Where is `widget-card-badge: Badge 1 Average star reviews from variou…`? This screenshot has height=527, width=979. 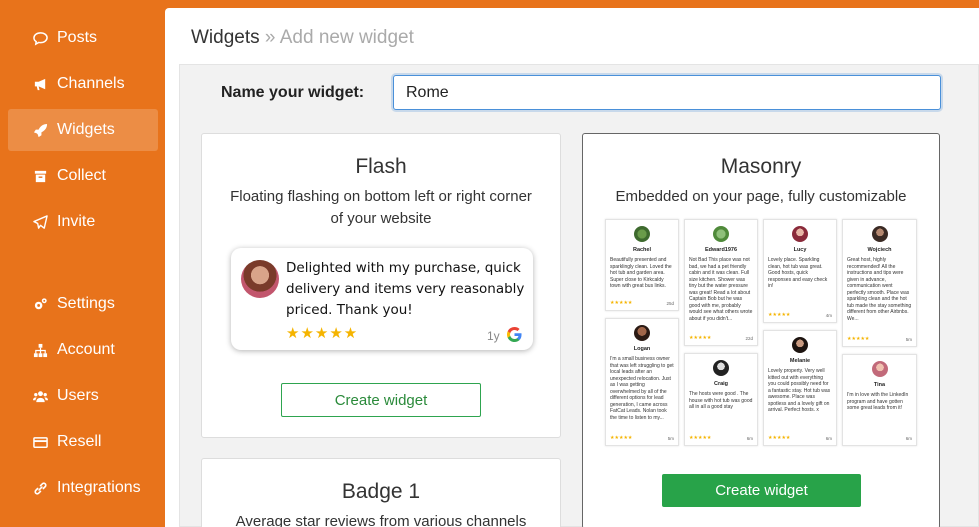
widget-card-badge: Badge 1 Average star reviews from variou… is located at coordinates (381, 492).